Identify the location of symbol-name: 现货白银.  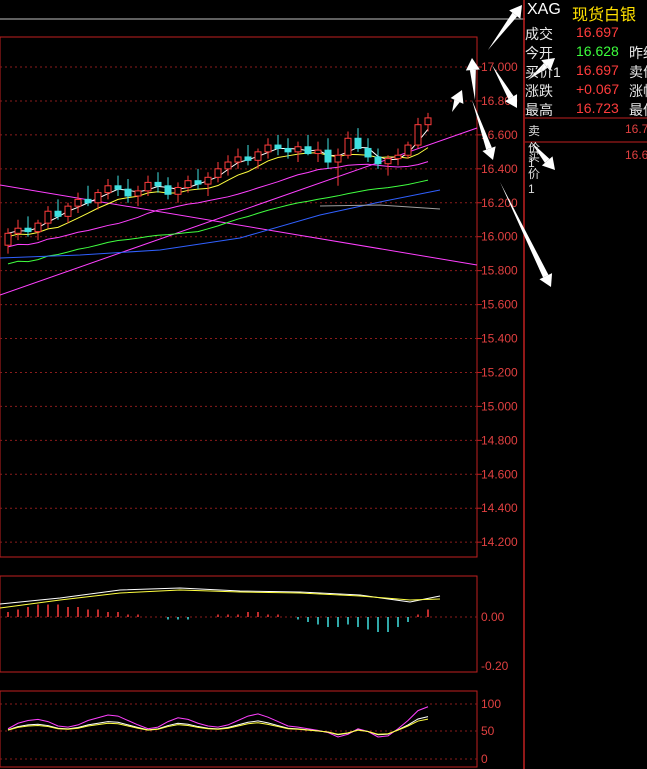
(604, 15).